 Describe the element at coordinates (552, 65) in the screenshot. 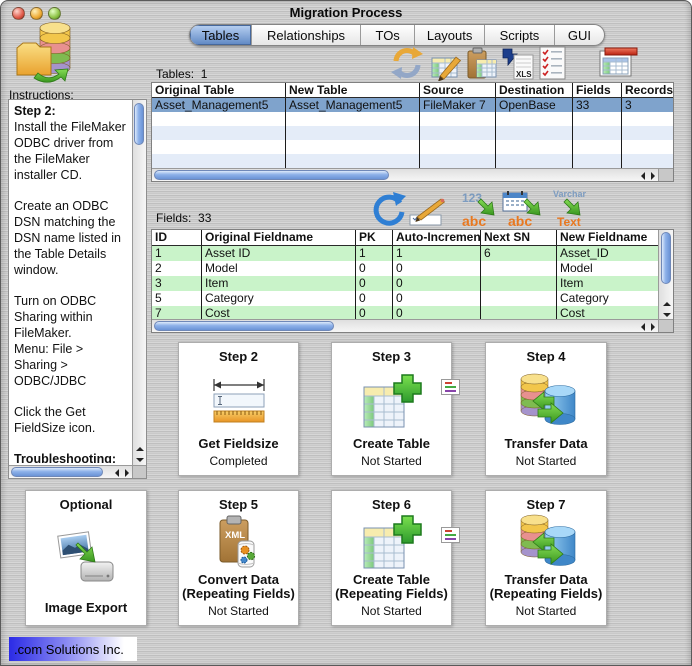

I see `checklist-icon` at that location.